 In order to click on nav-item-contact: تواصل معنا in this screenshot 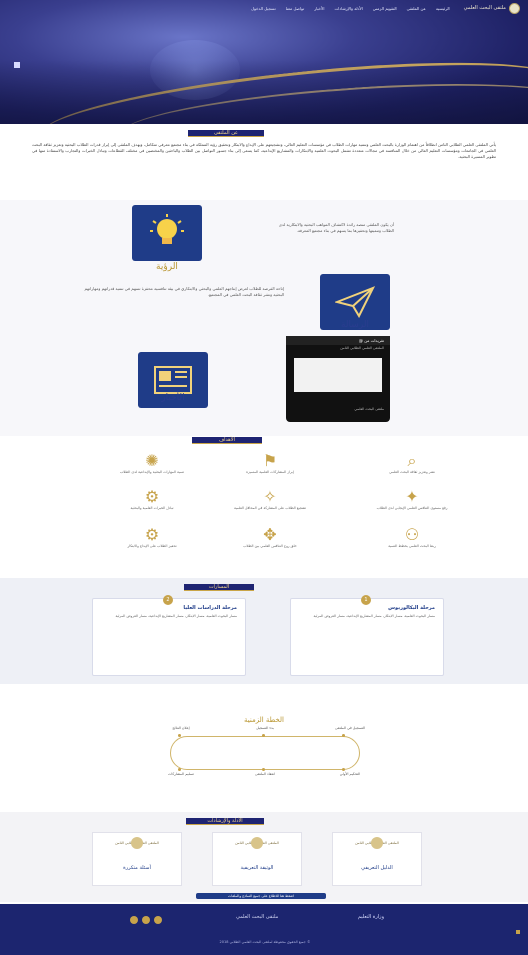, I will do `click(295, 8)`.